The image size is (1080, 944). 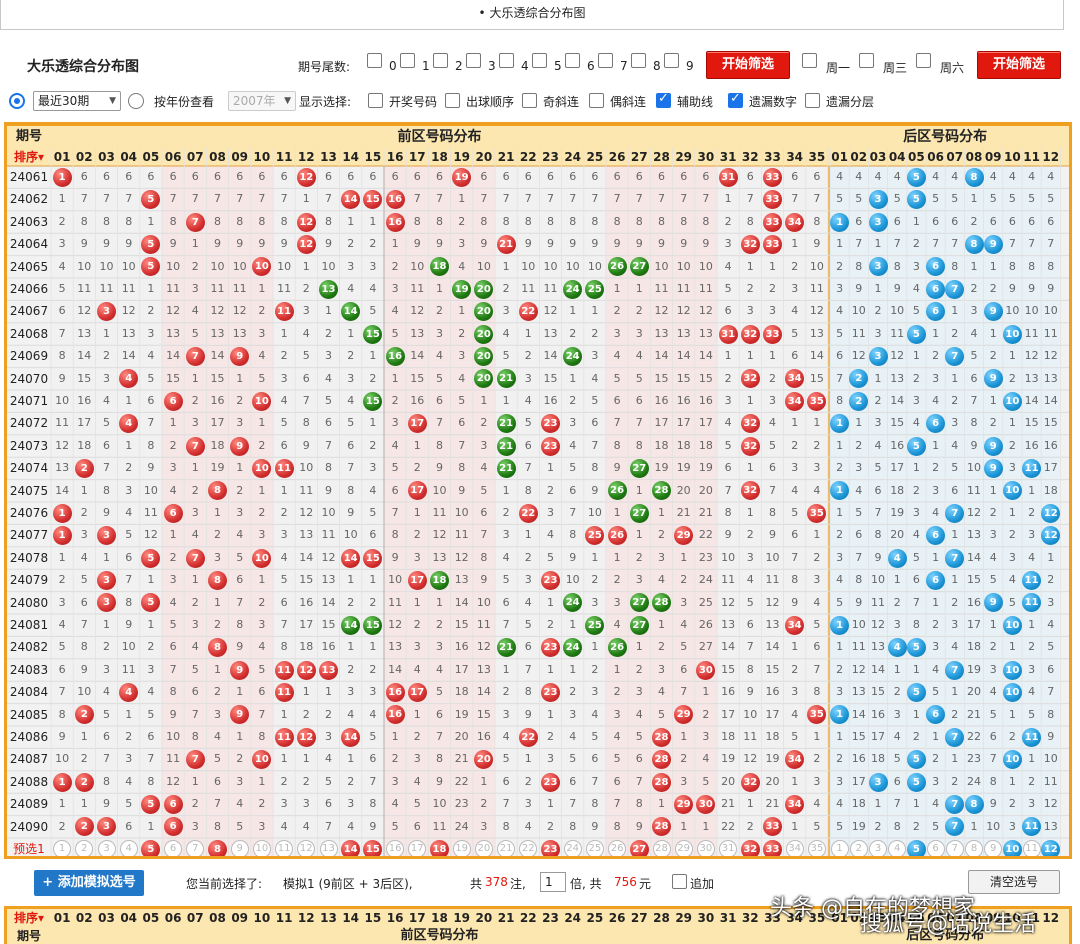 I want to click on filter-button-tail: 开始筛选, so click(x=748, y=65).